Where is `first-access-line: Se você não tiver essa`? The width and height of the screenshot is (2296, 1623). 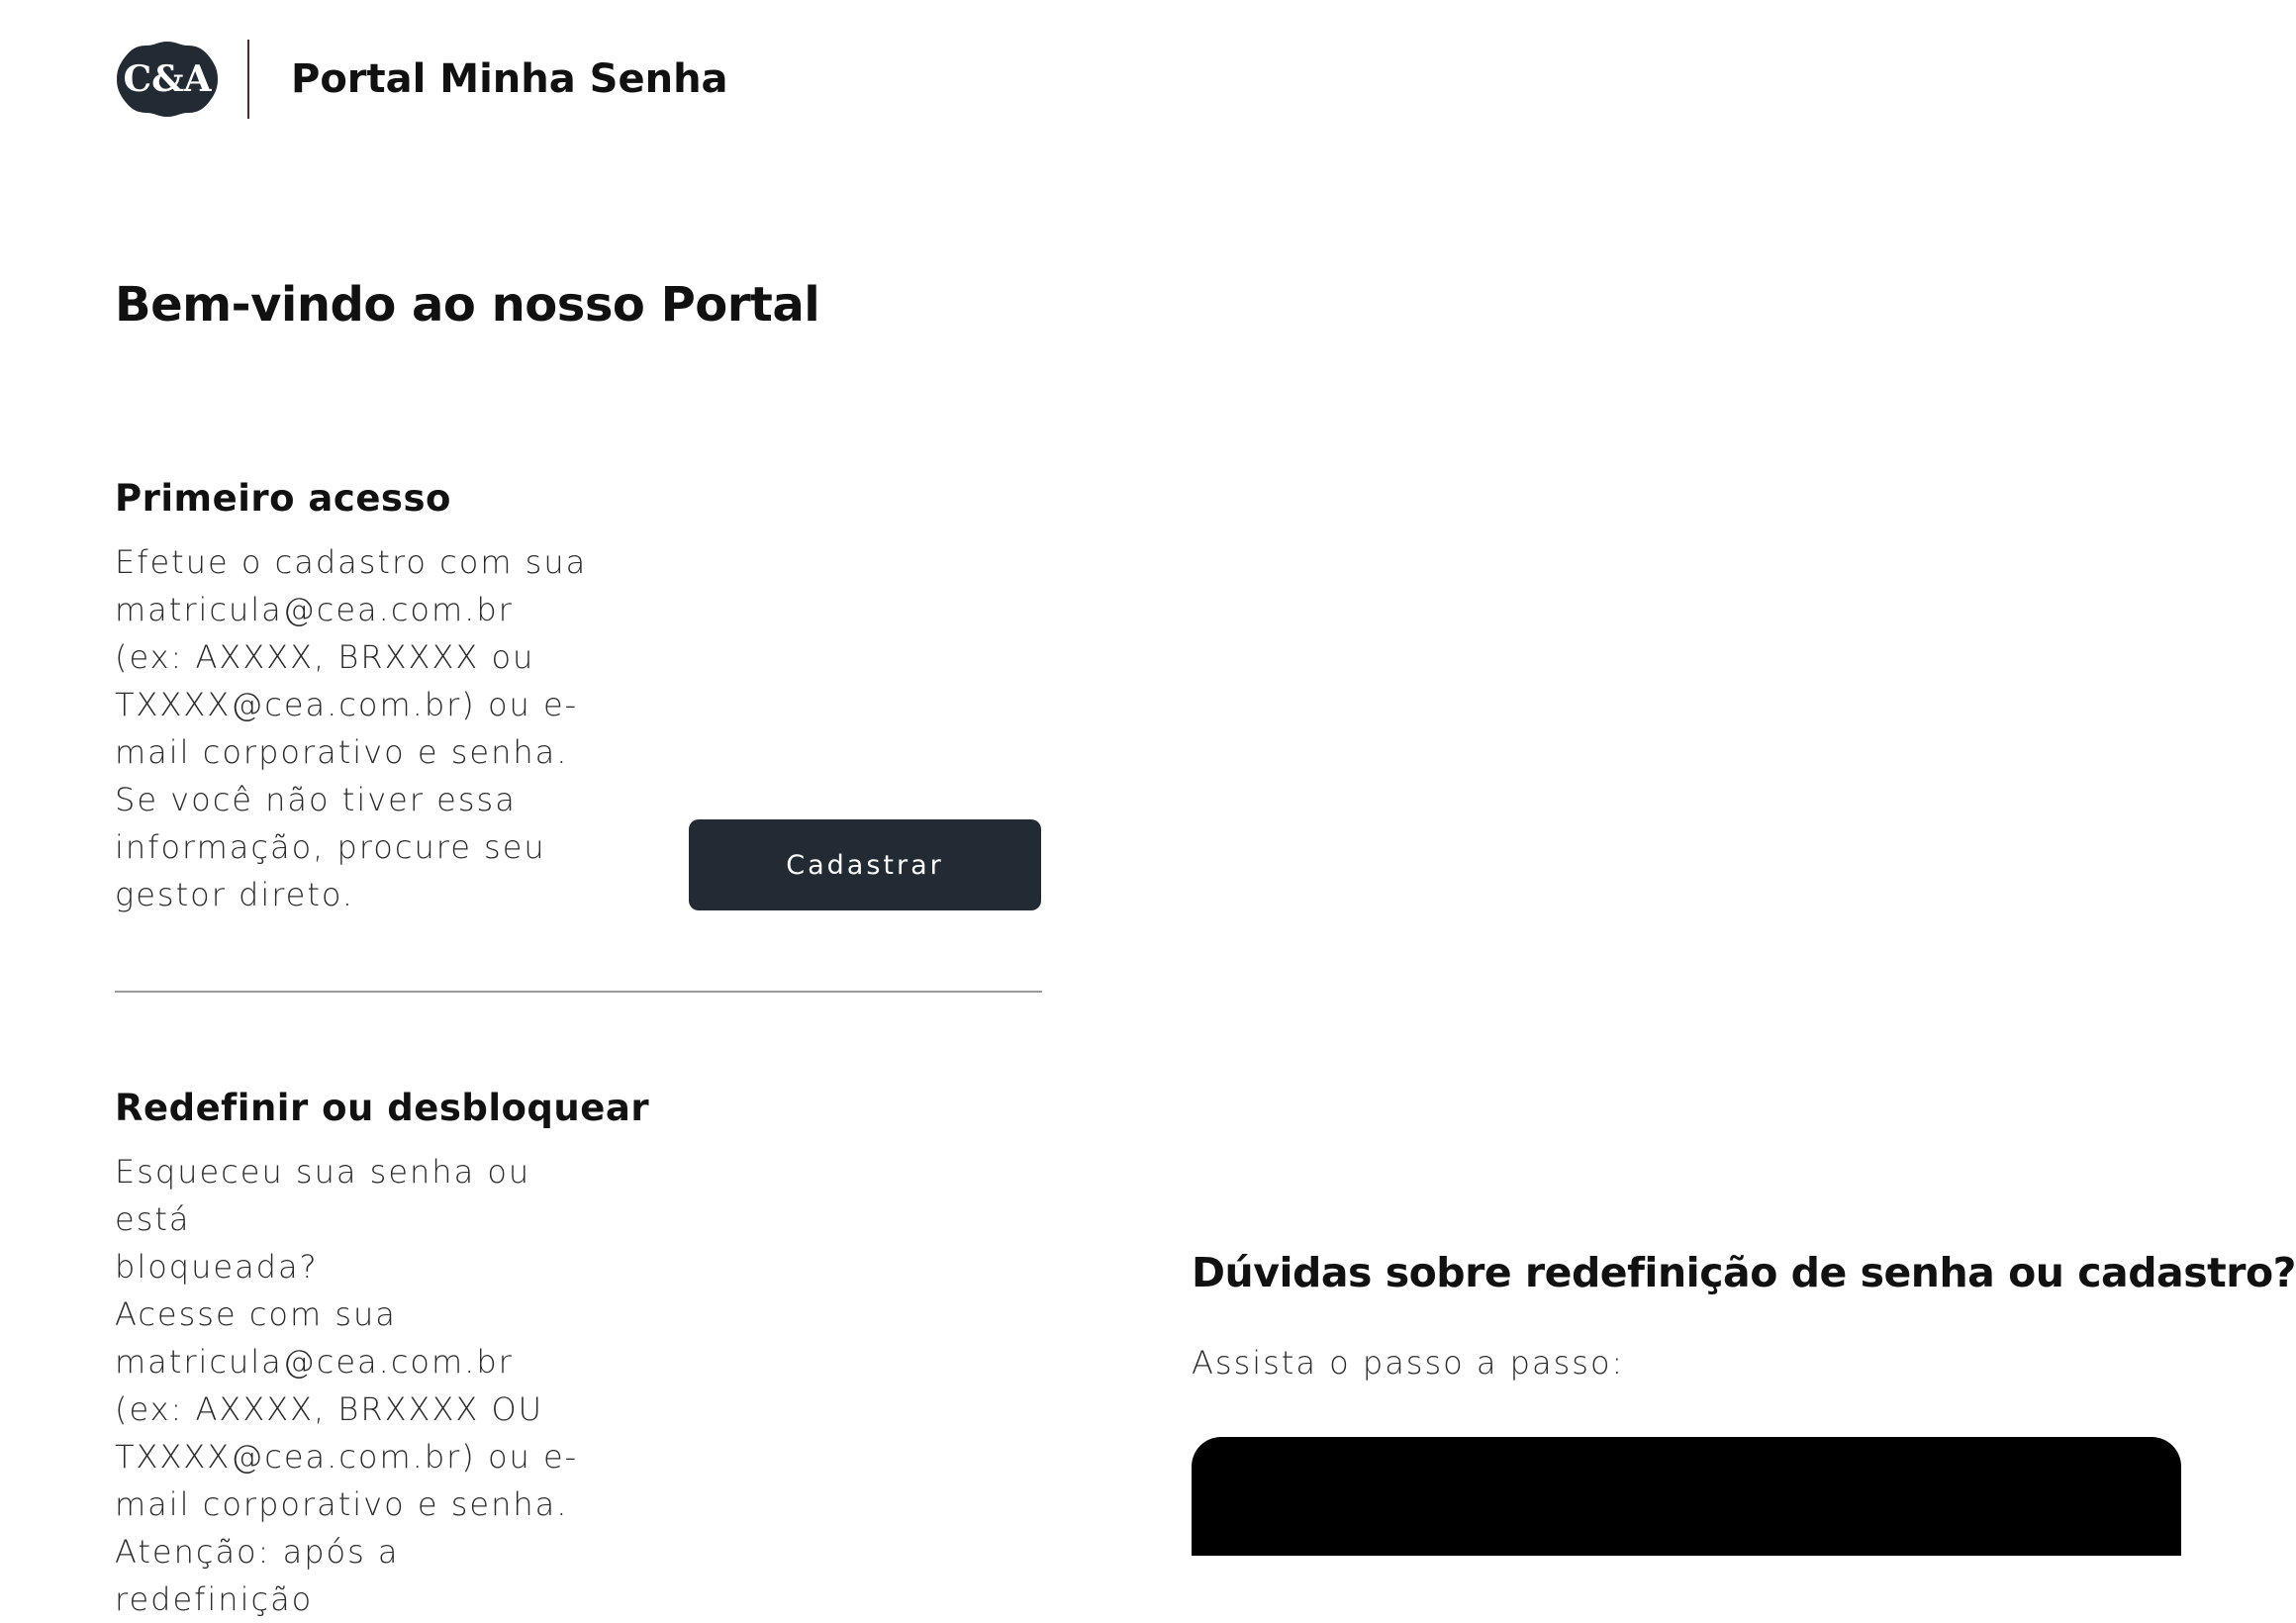 first-access-line: Se você não tiver essa is located at coordinates (316, 799).